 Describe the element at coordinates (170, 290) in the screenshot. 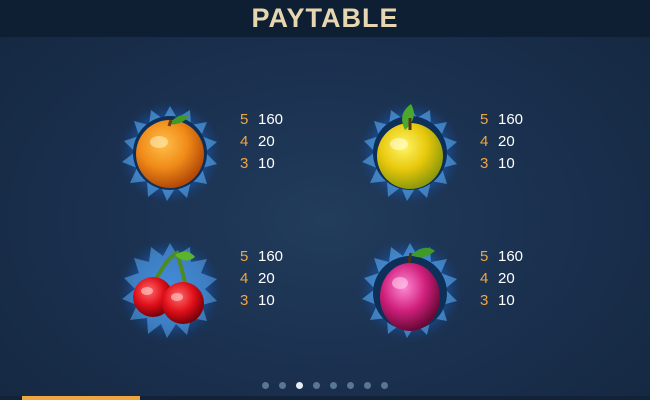

I see `cherries-icon` at that location.